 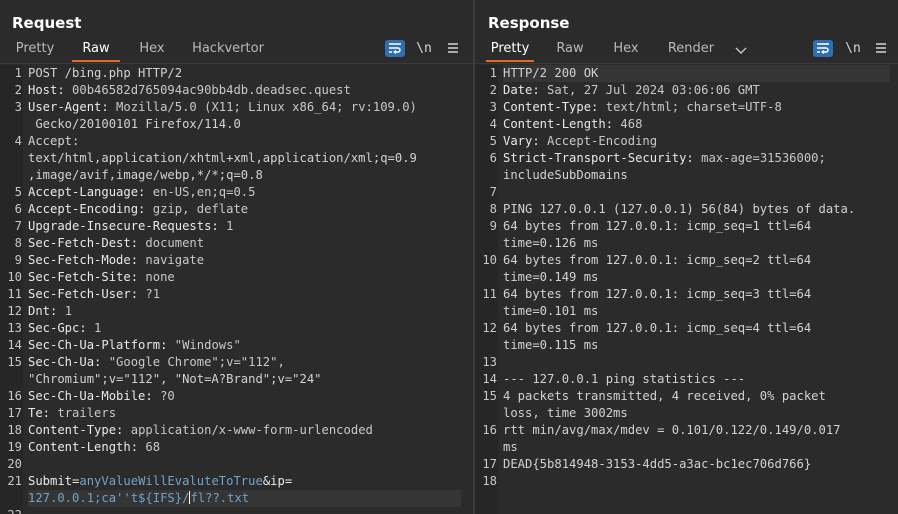 What do you see at coordinates (236, 277) in the screenshot?
I see `request-line: 10 Sec-Fetch-Site: none` at bounding box center [236, 277].